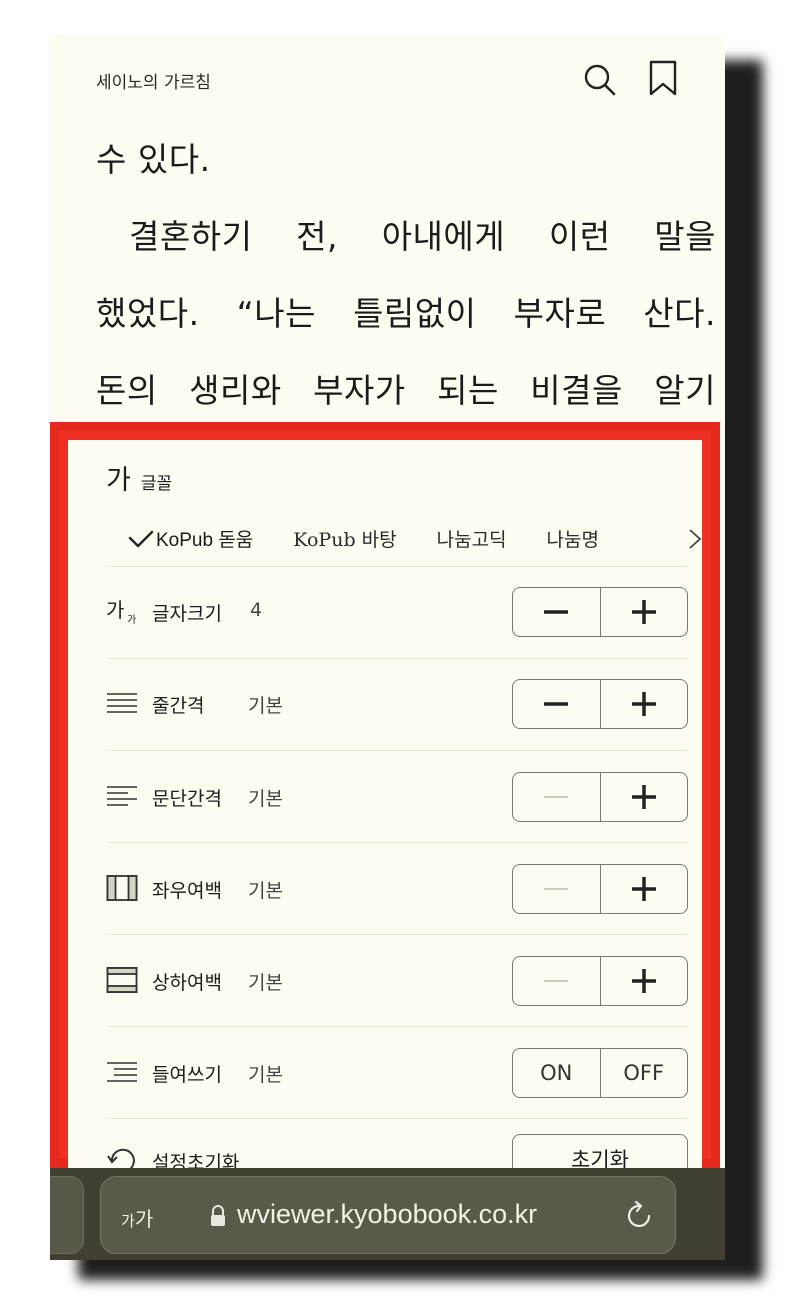 The width and height of the screenshot is (790, 1306). I want to click on font-size-decrease-button, so click(556, 612).